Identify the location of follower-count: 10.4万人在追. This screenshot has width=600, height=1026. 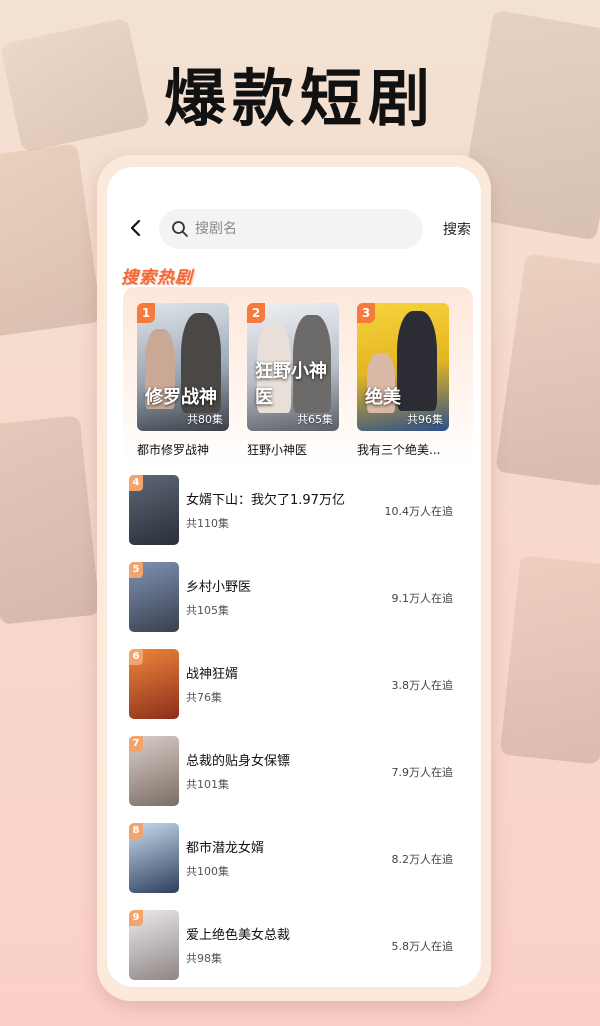
(419, 511).